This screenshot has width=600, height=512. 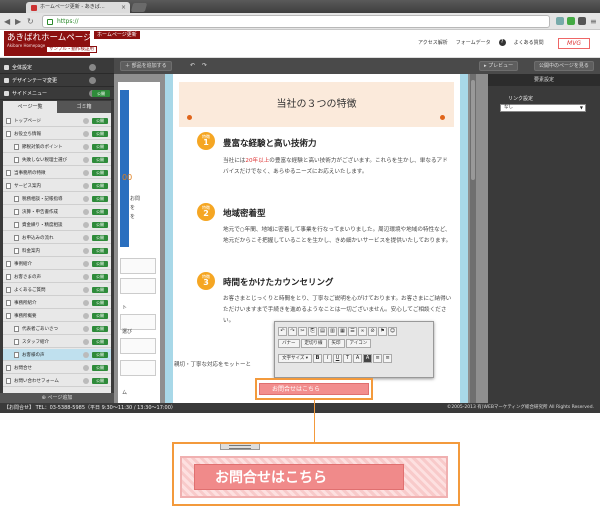 I want to click on sidebar-side-menu: サイドメニュー 公開, so click(x=57, y=93).